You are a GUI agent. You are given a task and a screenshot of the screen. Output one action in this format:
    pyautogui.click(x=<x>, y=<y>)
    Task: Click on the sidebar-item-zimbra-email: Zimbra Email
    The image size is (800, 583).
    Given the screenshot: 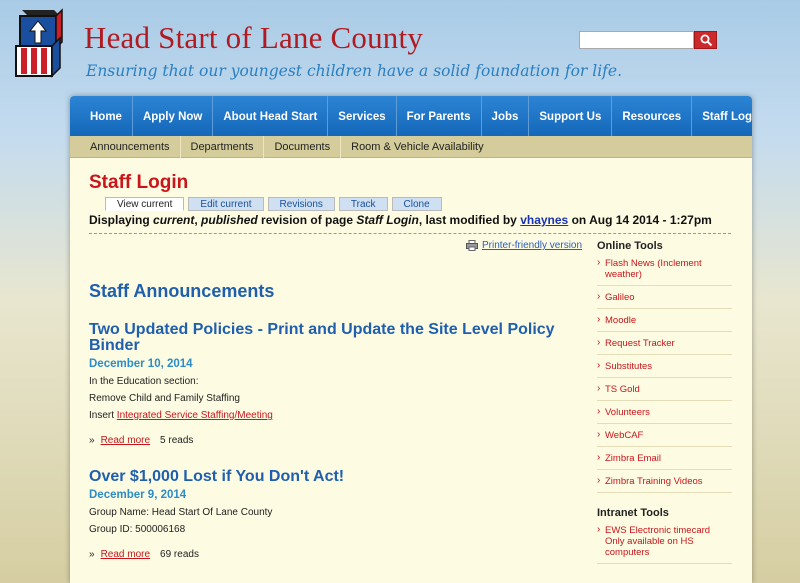 What is the action you would take?
    pyautogui.click(x=664, y=461)
    